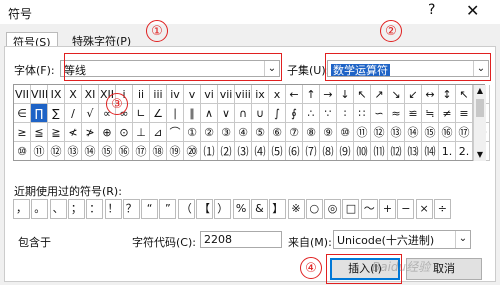 This screenshot has height=285, width=500. Describe the element at coordinates (351, 209) in the screenshot. I see `recent-symbol-cell: □` at that location.